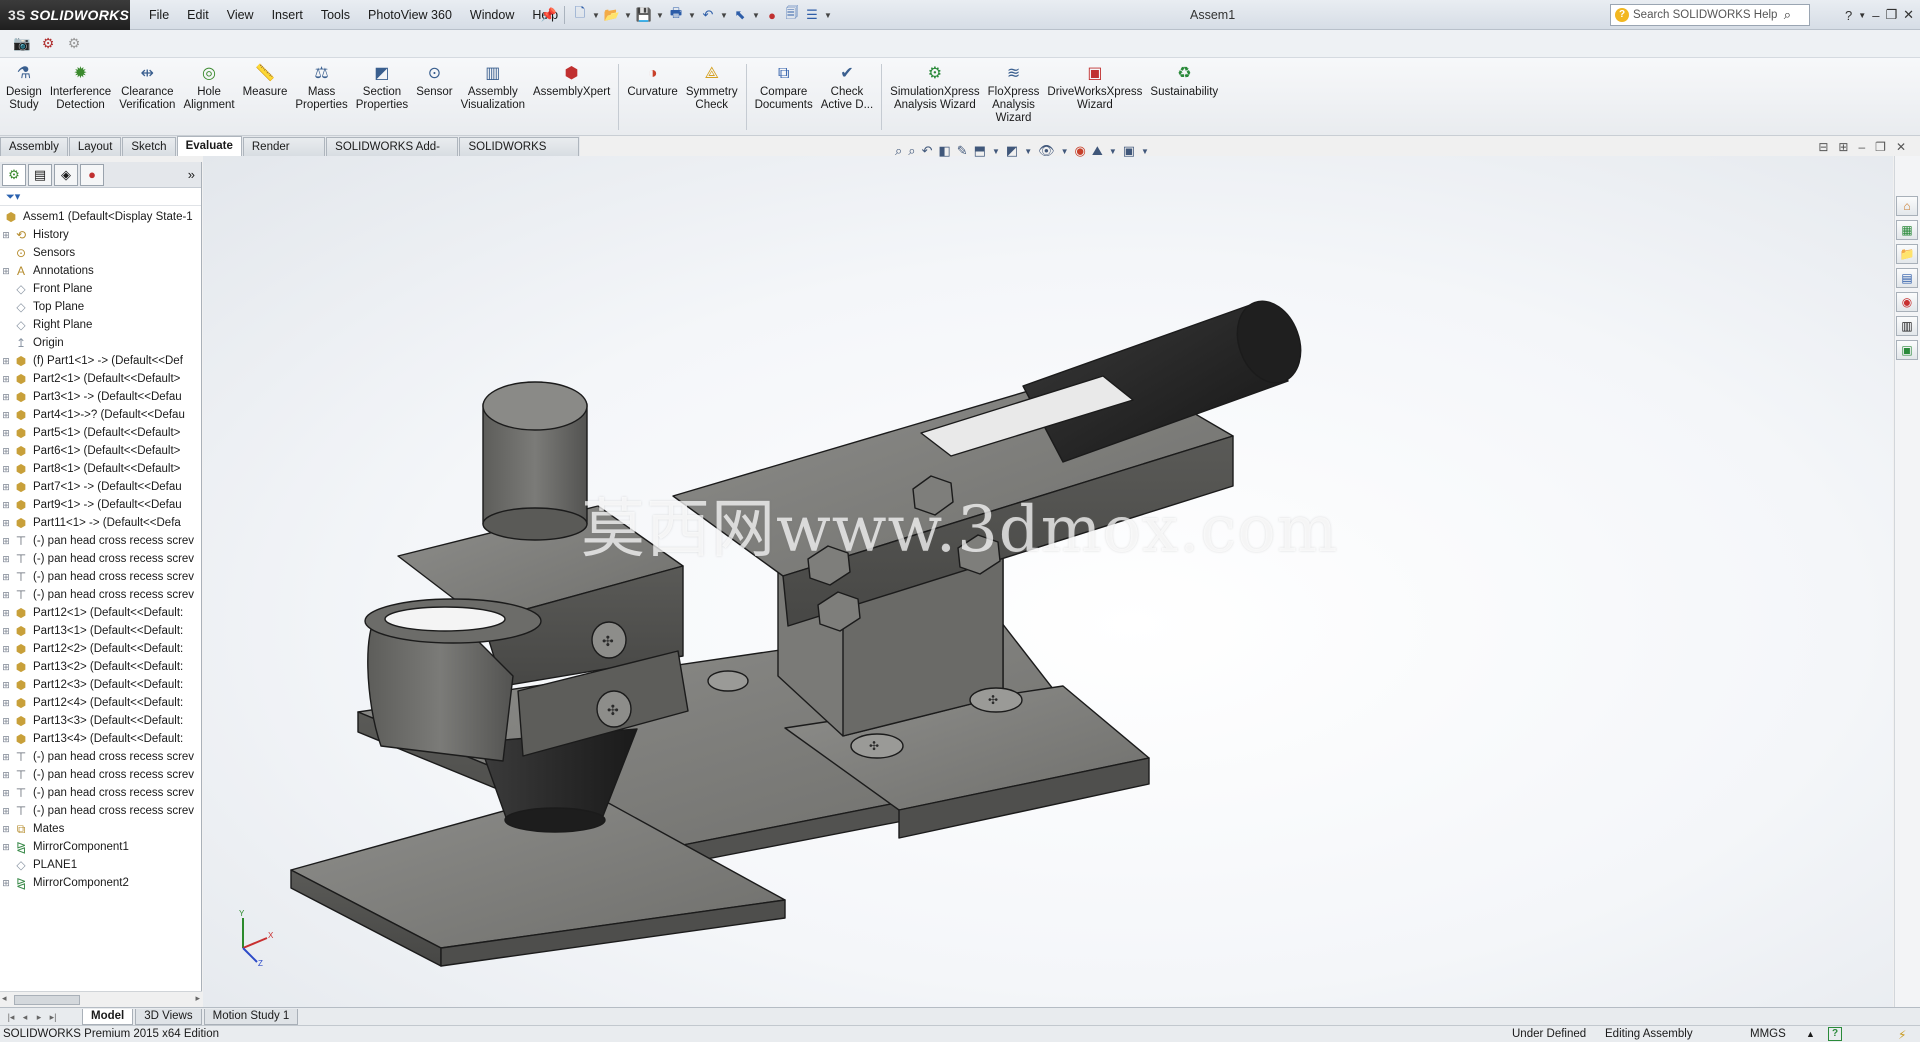 Image resolution: width=1920 pixels, height=1042 pixels. I want to click on feature-tree-tab-icon: ⚙, so click(14, 174).